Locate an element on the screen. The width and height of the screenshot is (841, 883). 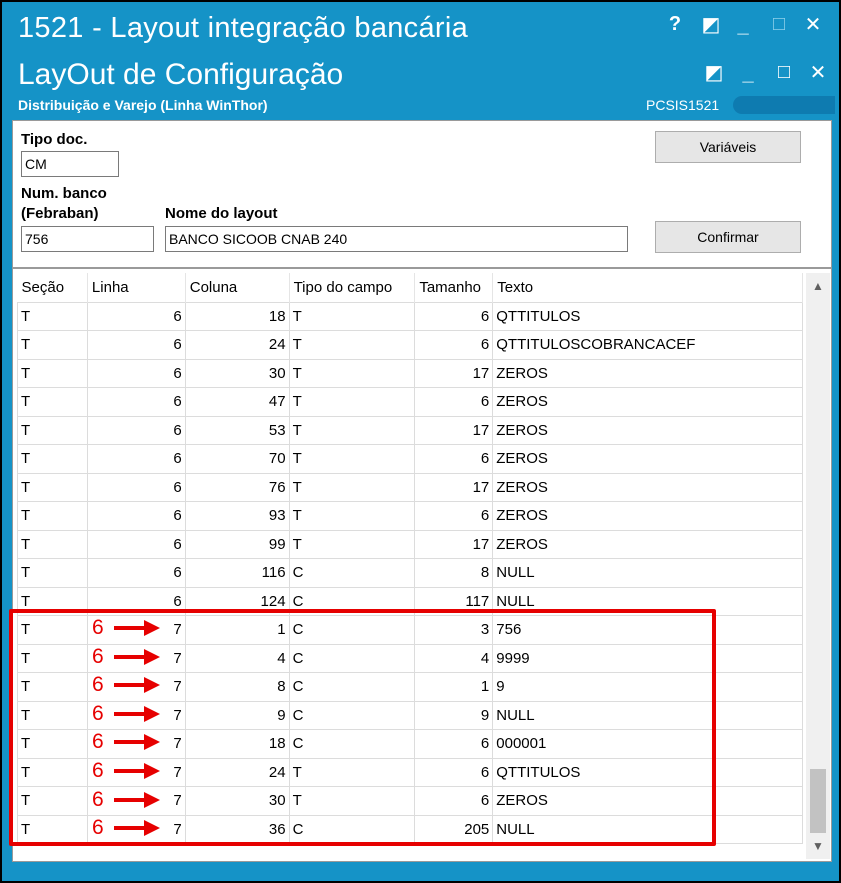
cell-coluna: 30 is located at coordinates (237, 801).